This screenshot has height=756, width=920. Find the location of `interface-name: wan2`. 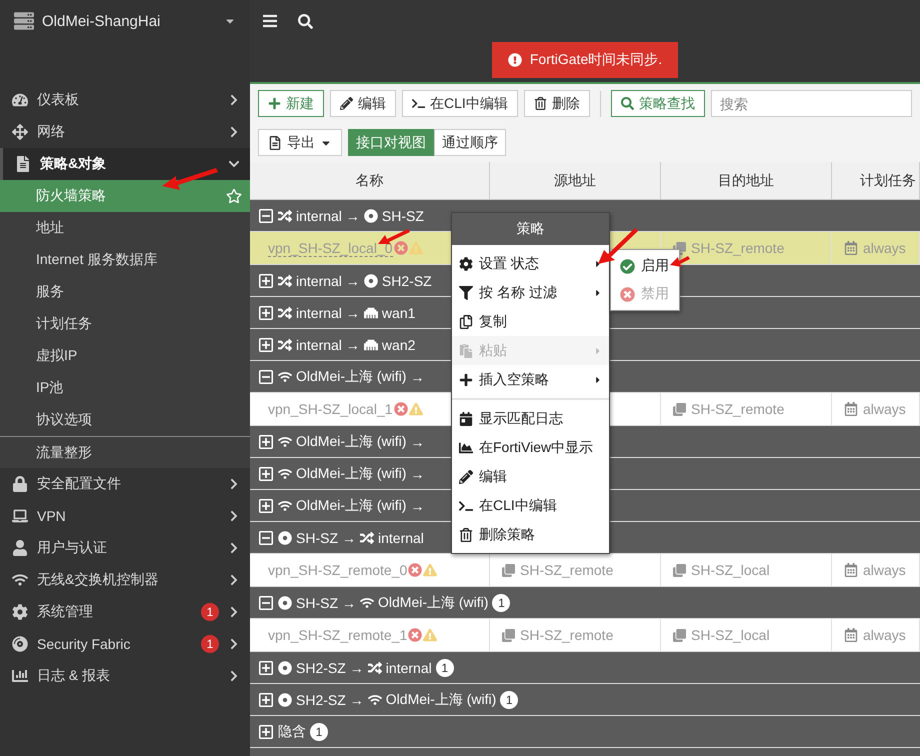

interface-name: wan2 is located at coordinates (399, 344).